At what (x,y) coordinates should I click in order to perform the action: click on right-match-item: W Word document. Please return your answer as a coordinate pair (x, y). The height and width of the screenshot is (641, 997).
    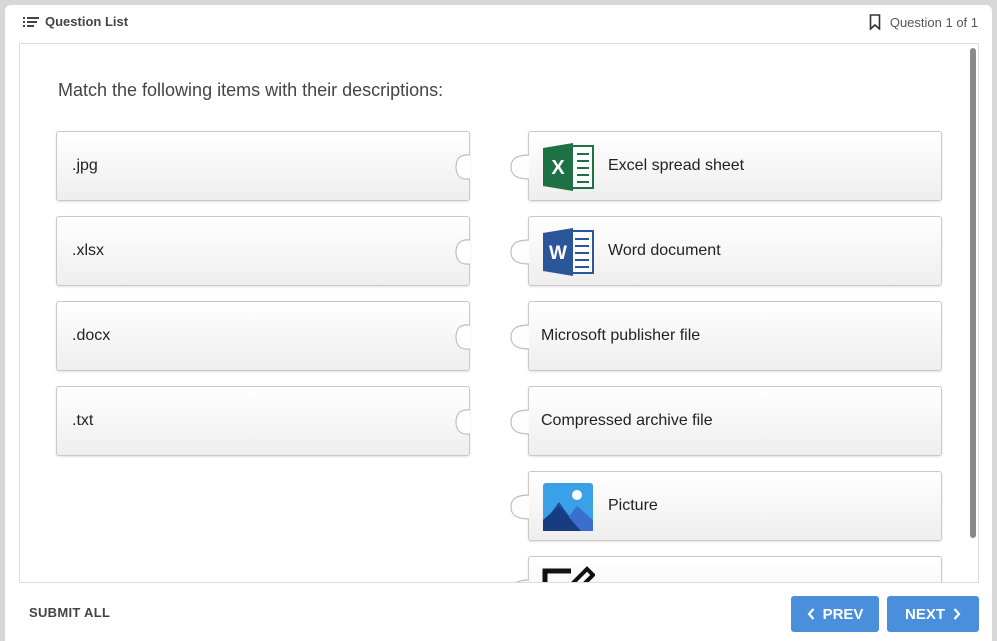
    Looking at the image, I should click on (726, 251).